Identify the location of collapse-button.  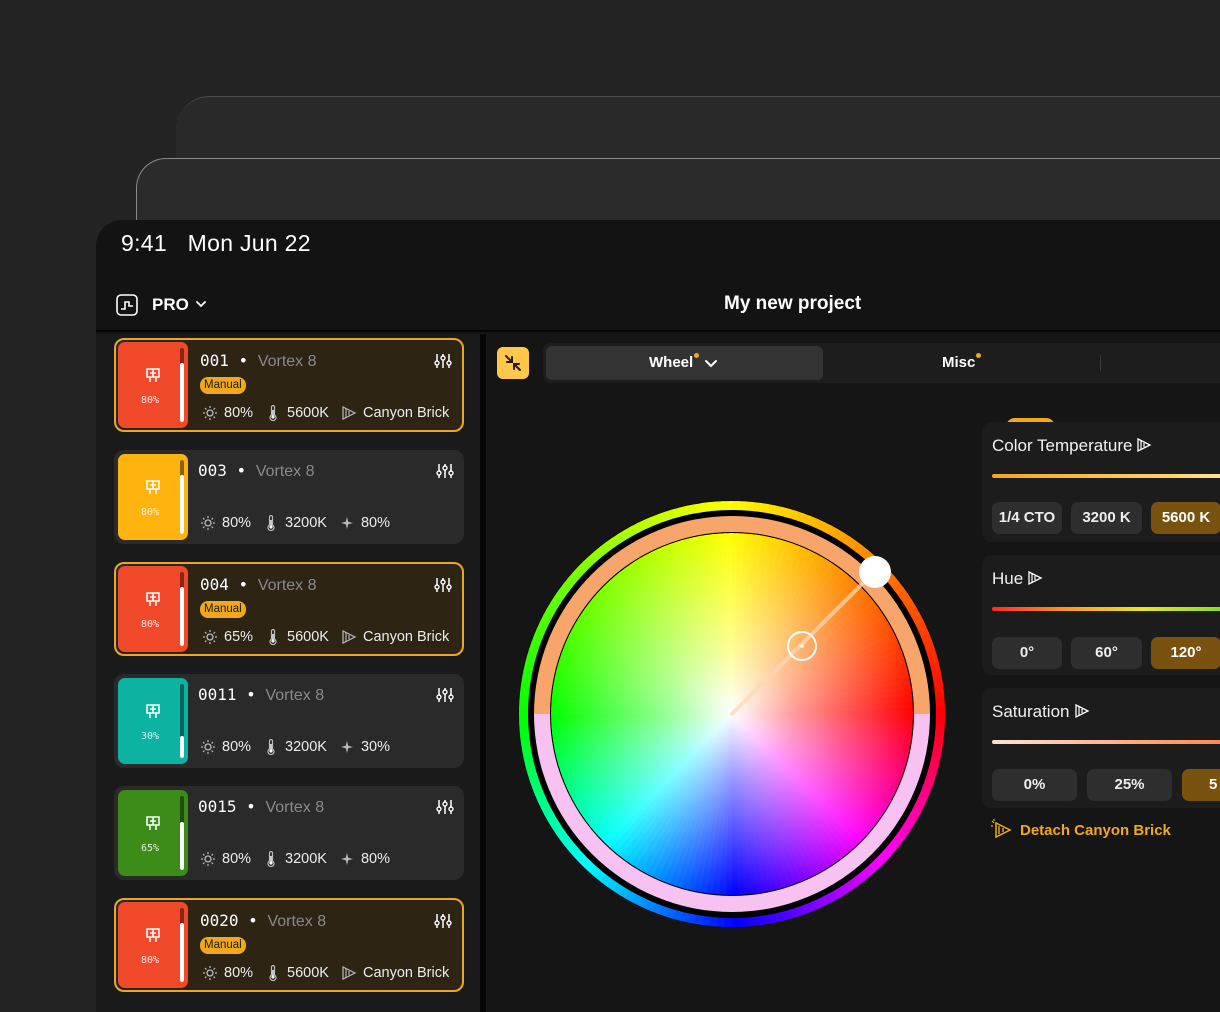
(513, 363).